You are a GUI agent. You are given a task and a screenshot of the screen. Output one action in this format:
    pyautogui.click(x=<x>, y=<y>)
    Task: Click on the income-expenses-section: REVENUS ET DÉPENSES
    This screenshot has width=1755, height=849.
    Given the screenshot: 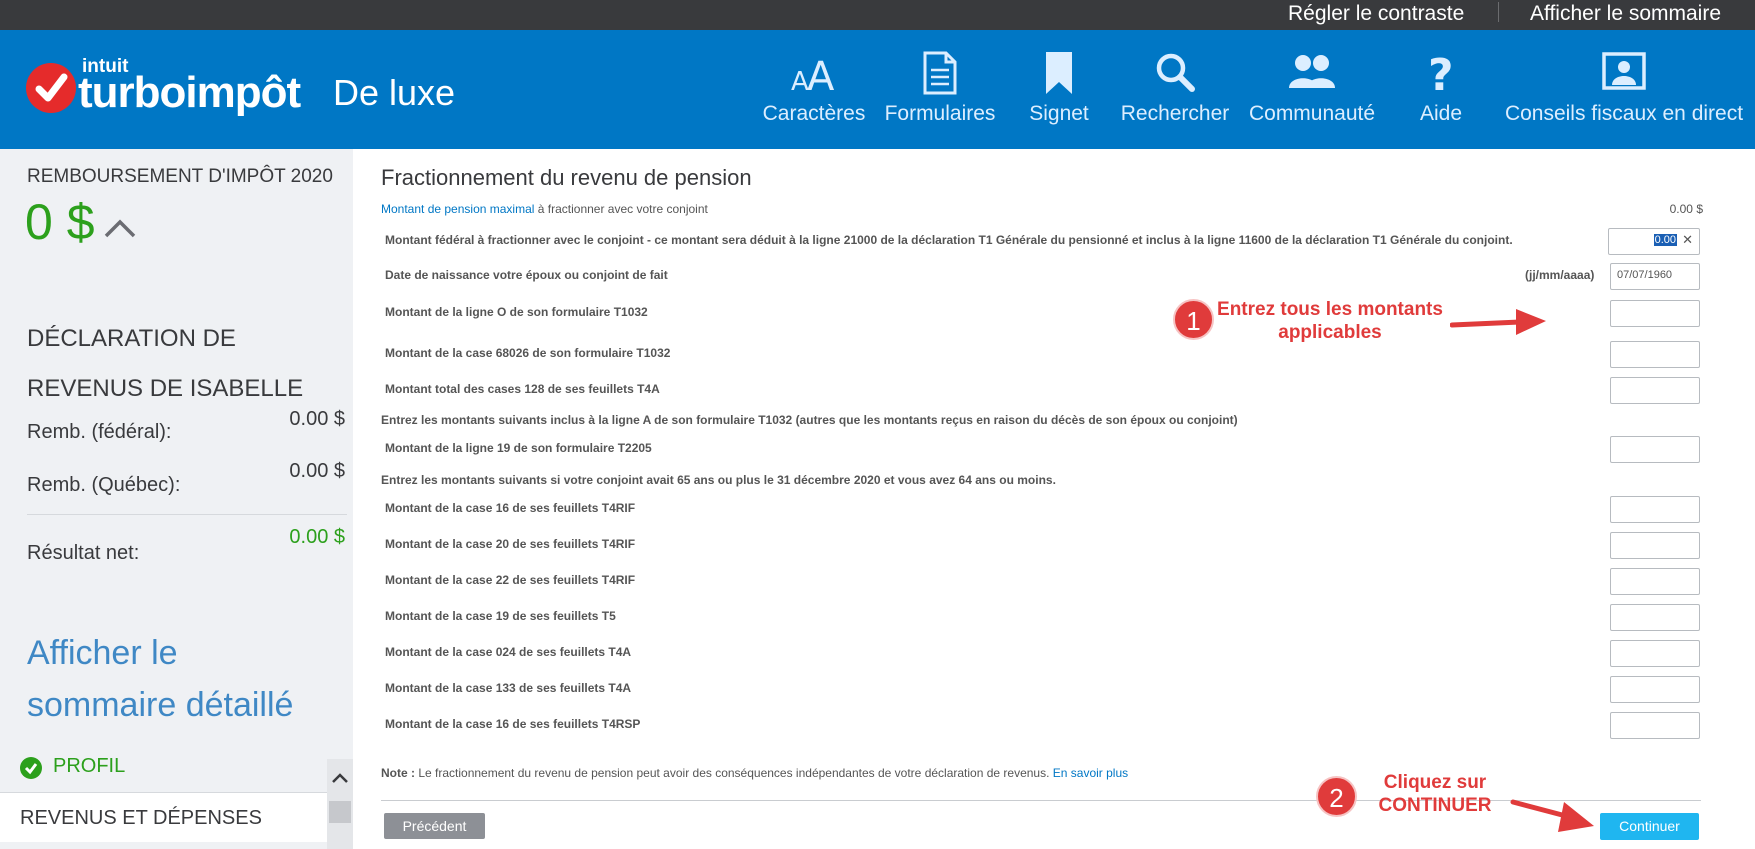 What is the action you would take?
    pyautogui.click(x=163, y=817)
    